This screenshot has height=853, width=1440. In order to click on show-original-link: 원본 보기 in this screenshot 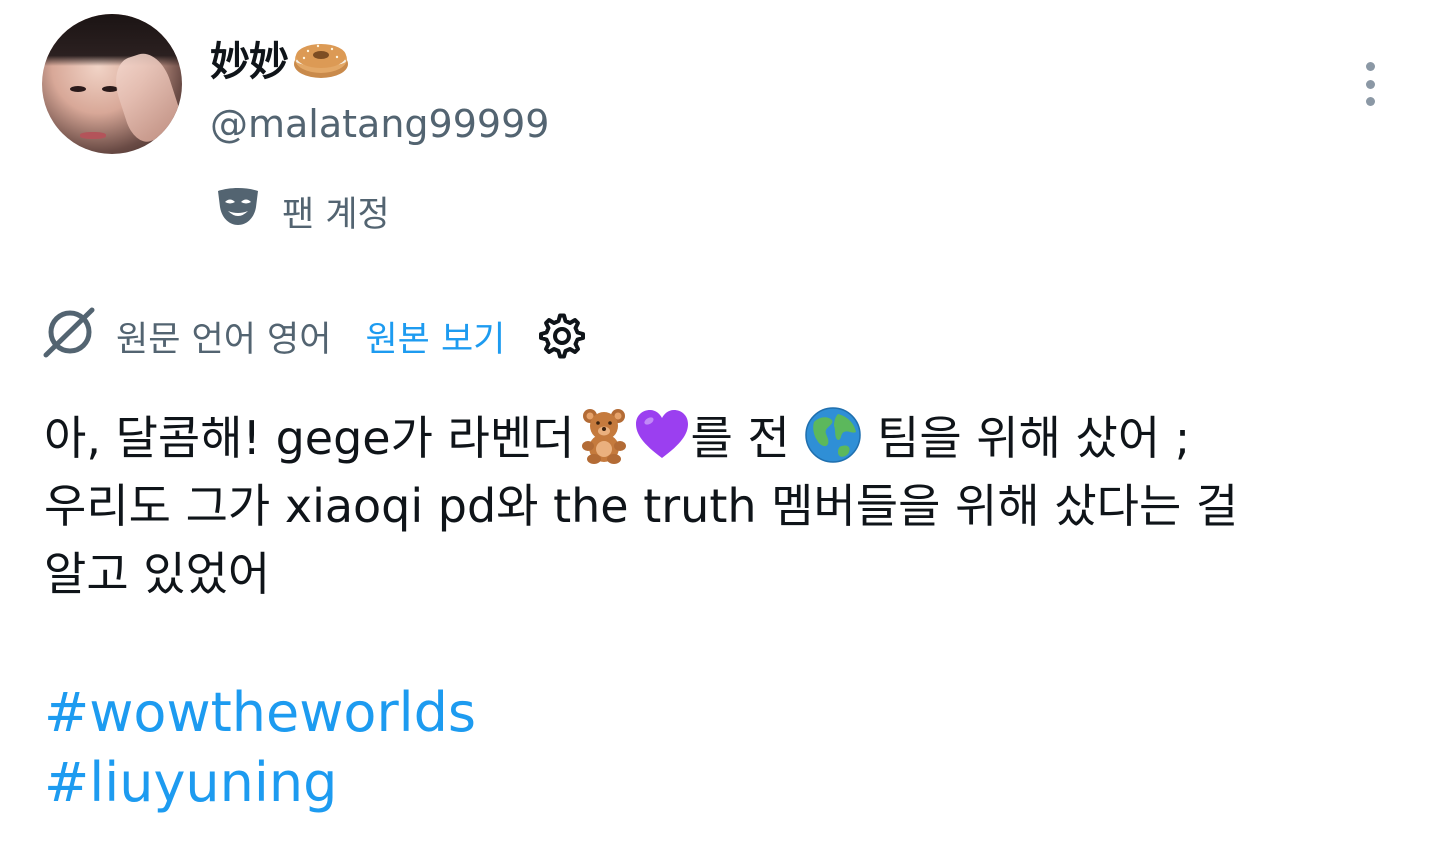, I will do `click(435, 336)`.